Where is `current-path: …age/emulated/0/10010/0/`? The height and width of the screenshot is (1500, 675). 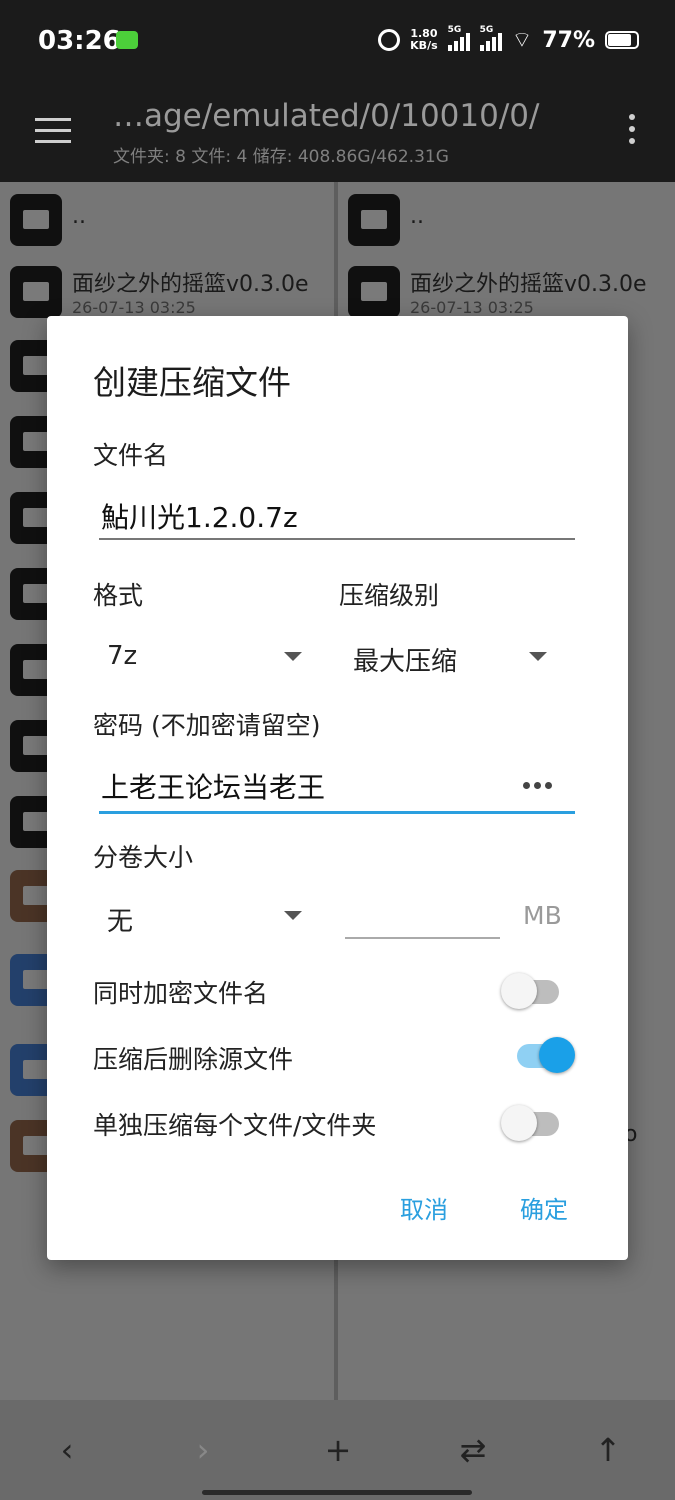 current-path: …age/emulated/0/10010/0/ is located at coordinates (326, 116).